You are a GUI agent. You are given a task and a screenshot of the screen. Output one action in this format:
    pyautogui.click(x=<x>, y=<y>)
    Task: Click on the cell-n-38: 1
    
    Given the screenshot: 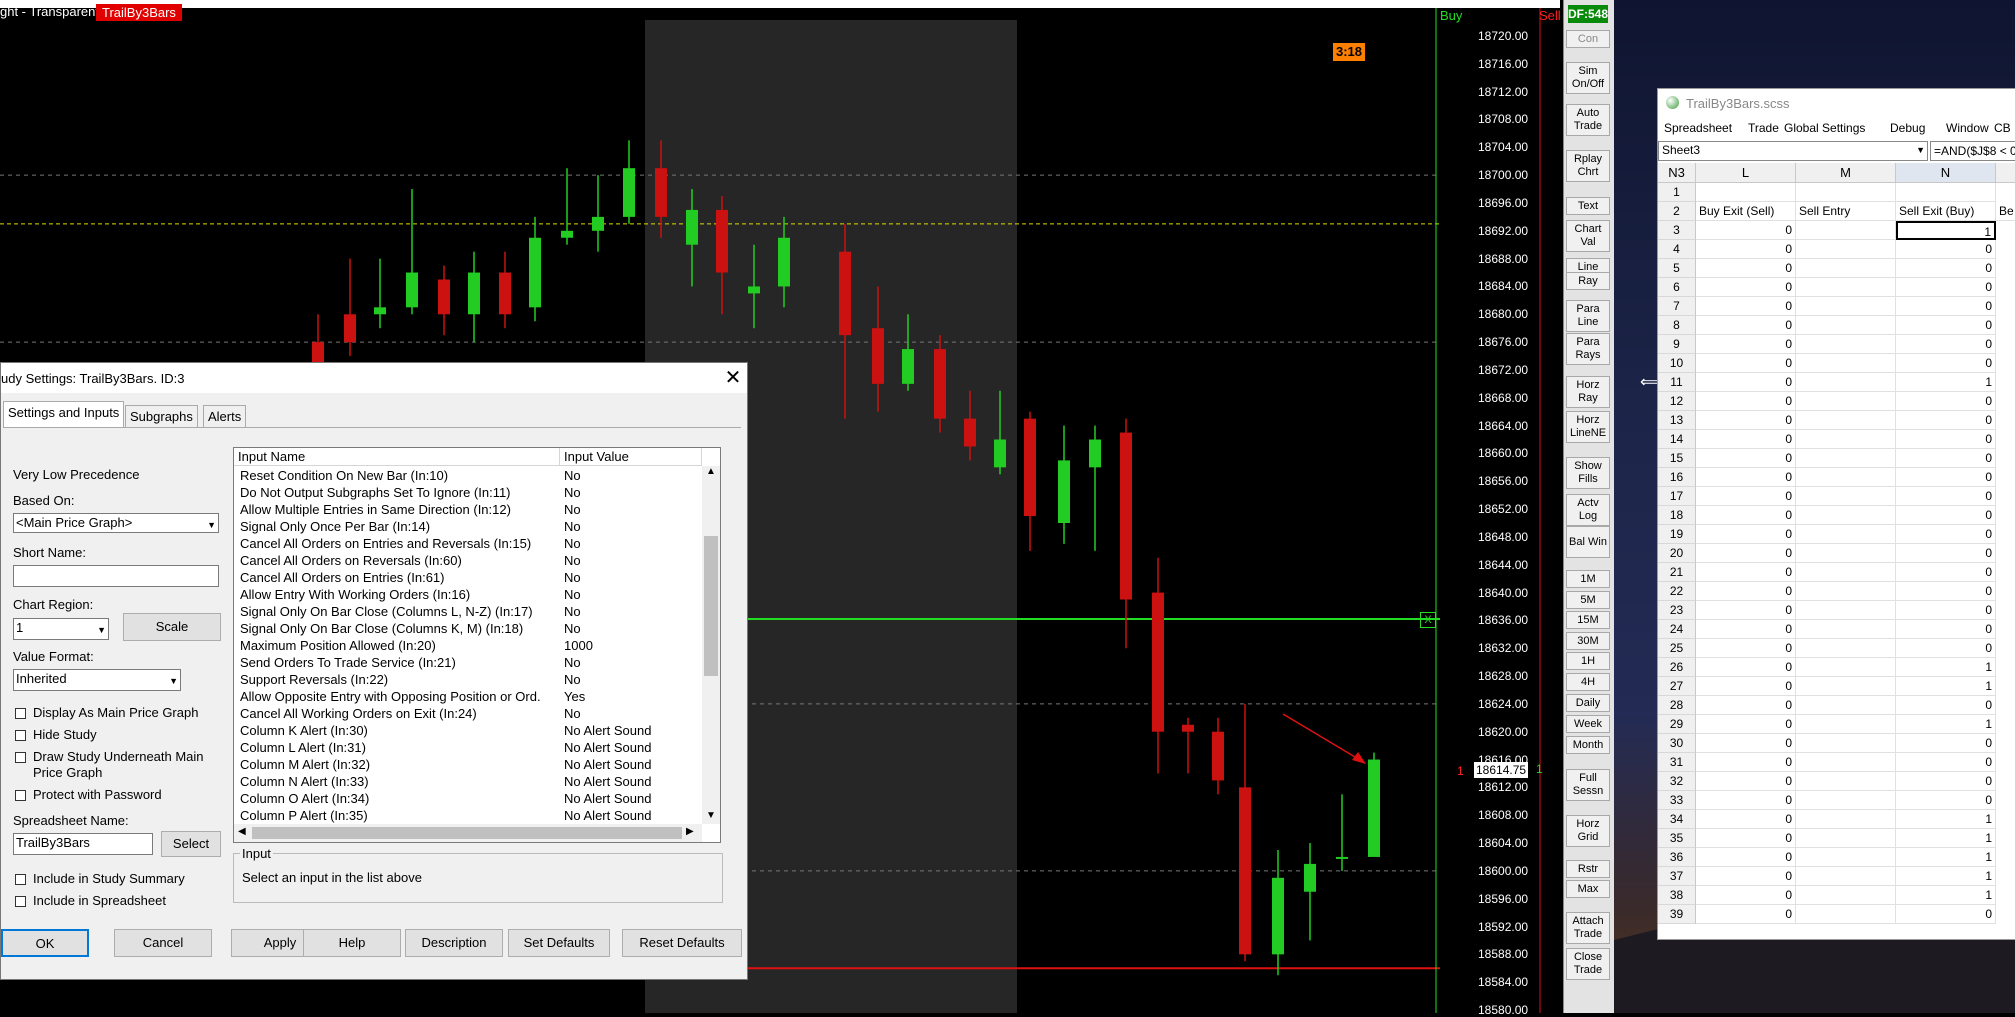 What is the action you would take?
    pyautogui.click(x=1946, y=895)
    